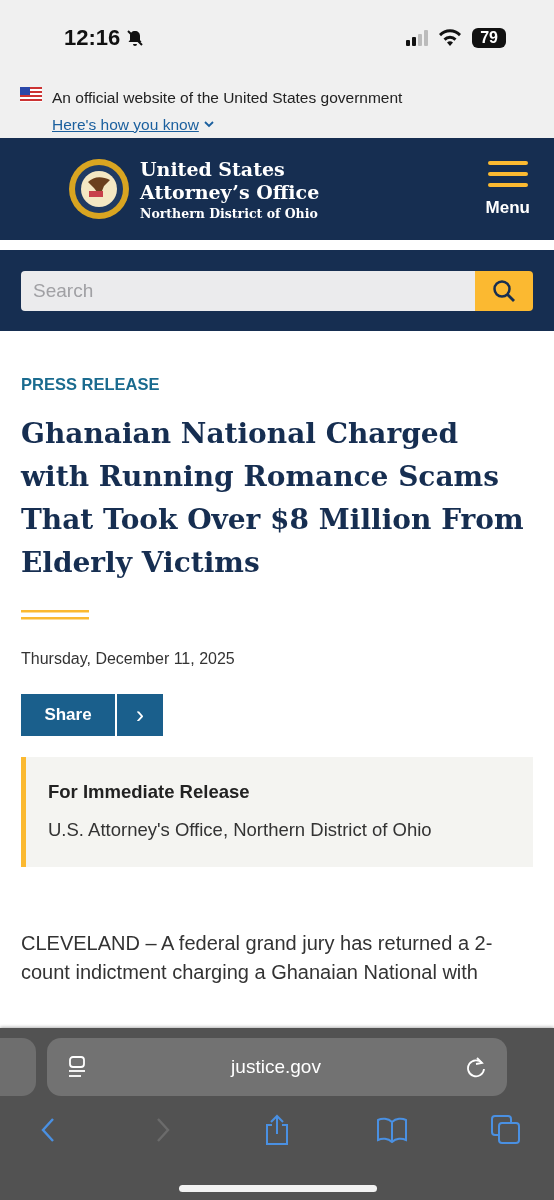  What do you see at coordinates (92, 37) in the screenshot?
I see `status-time: 12:16` at bounding box center [92, 37].